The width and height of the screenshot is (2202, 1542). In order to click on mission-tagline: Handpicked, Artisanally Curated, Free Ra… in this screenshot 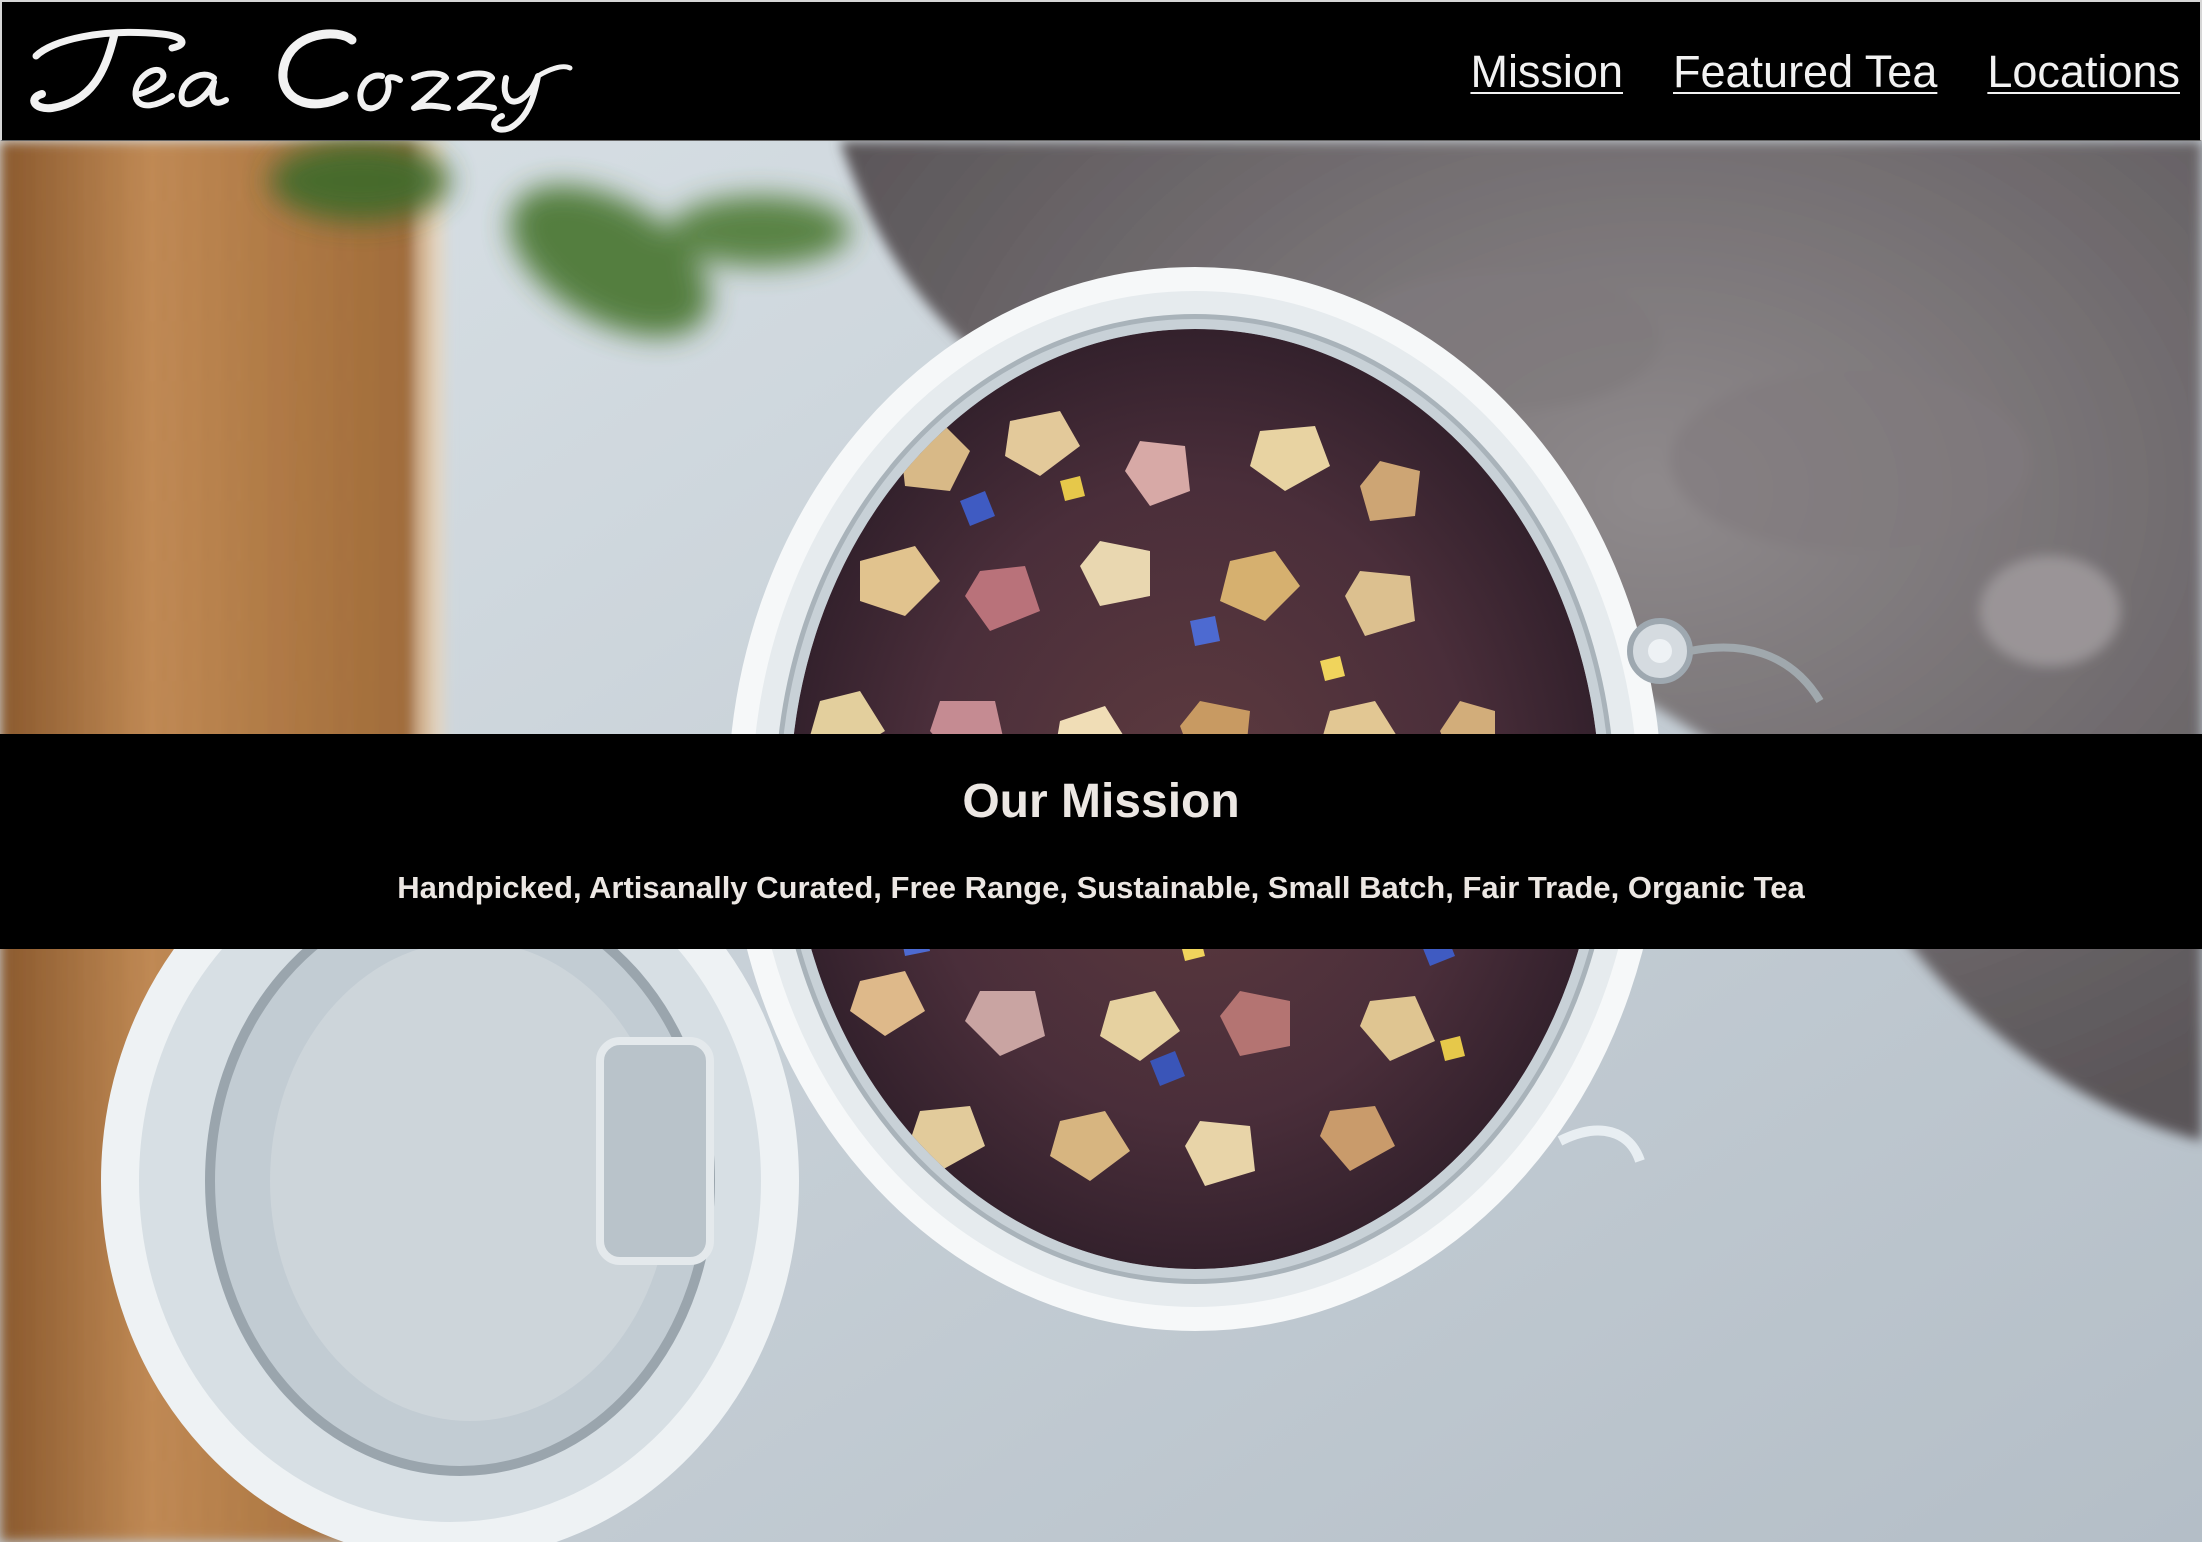, I will do `click(1101, 887)`.